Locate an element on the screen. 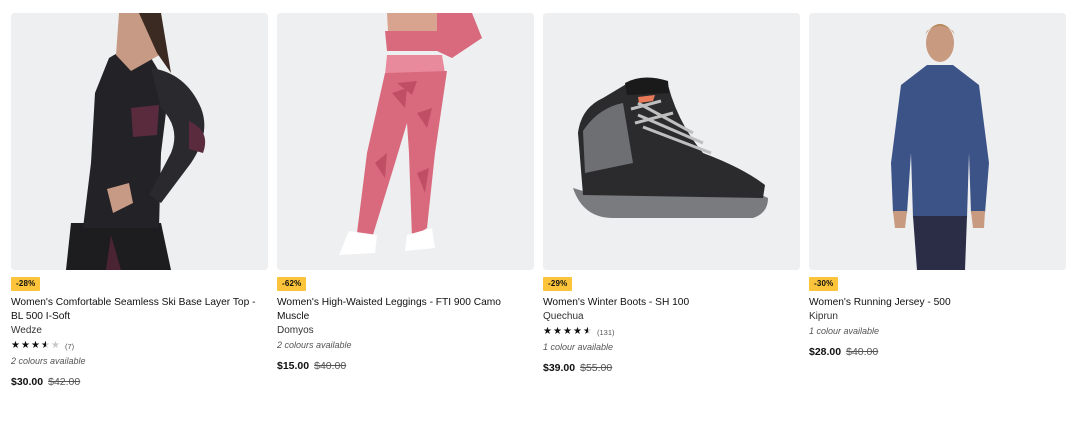 This screenshot has height=424, width=1080. product-brand: Domyos is located at coordinates (295, 330).